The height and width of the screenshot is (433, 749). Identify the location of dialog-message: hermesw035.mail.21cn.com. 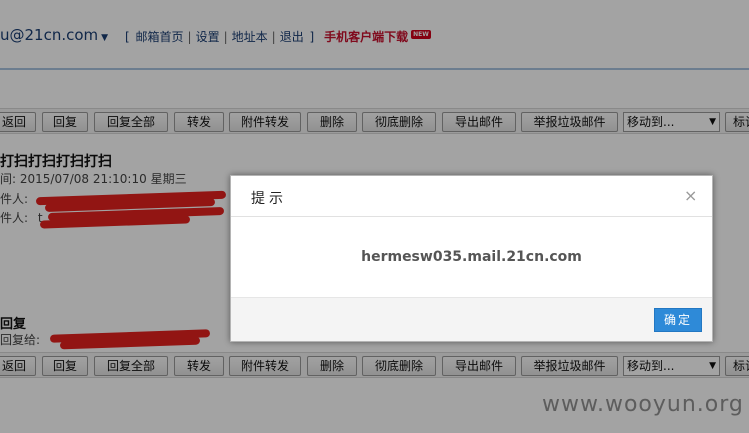
(471, 257).